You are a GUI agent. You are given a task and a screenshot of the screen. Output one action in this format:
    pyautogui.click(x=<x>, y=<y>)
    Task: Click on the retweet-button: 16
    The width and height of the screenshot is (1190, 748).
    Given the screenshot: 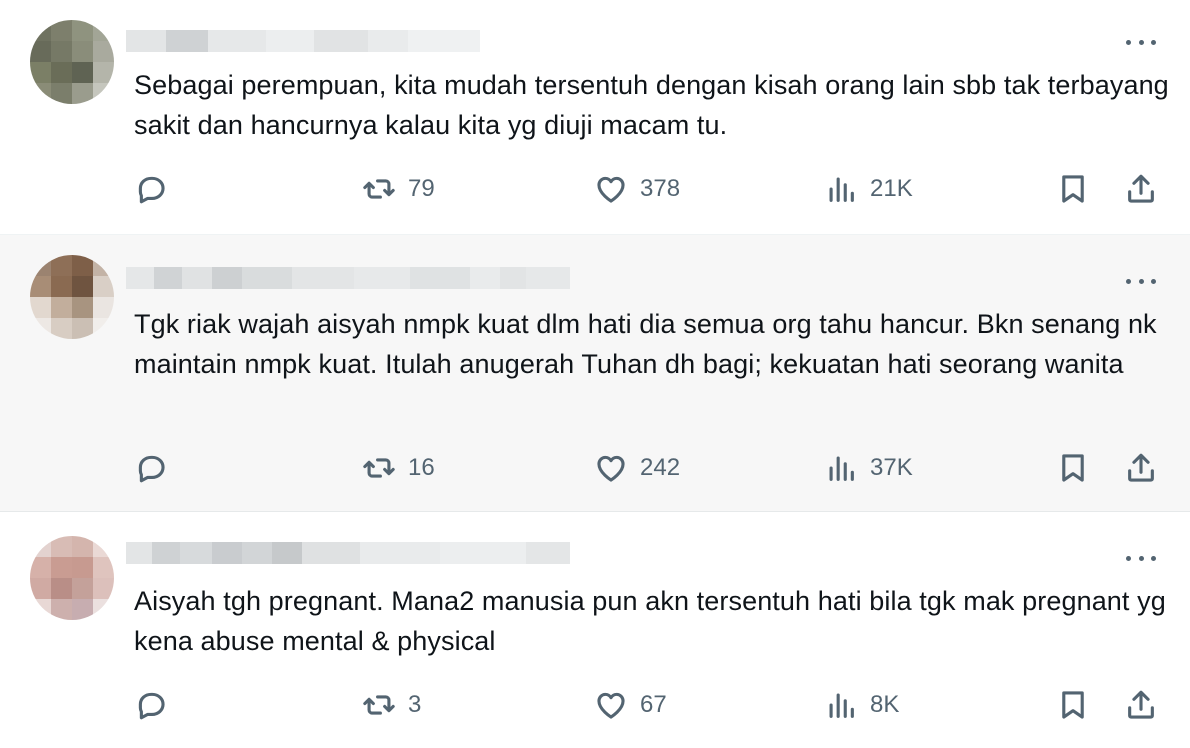 What is the action you would take?
    pyautogui.click(x=398, y=468)
    